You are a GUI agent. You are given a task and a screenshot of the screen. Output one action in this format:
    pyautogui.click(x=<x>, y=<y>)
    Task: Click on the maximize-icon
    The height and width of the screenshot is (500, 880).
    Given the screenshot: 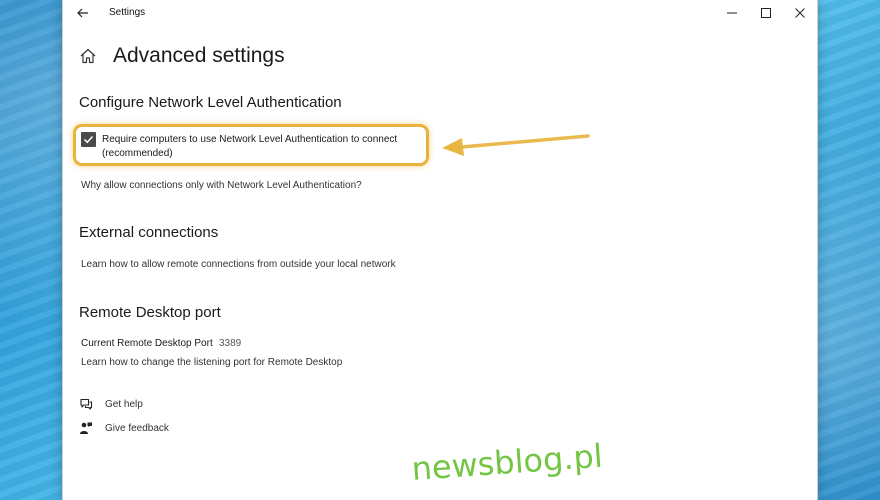 What is the action you would take?
    pyautogui.click(x=766, y=13)
    